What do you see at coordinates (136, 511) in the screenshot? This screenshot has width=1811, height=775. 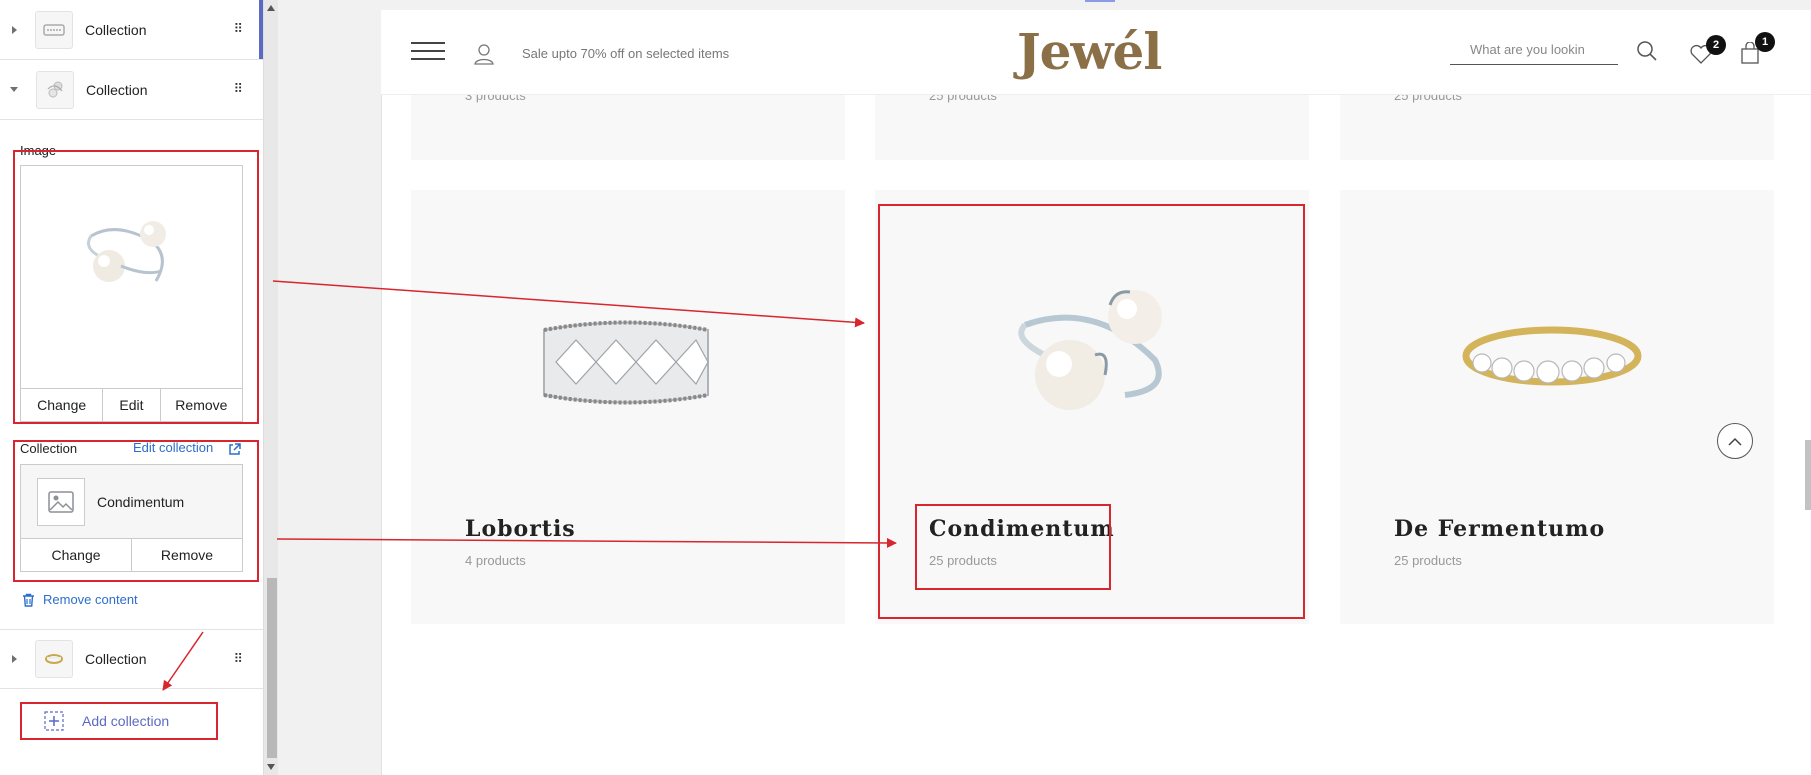 I see `annotation-collection-box` at bounding box center [136, 511].